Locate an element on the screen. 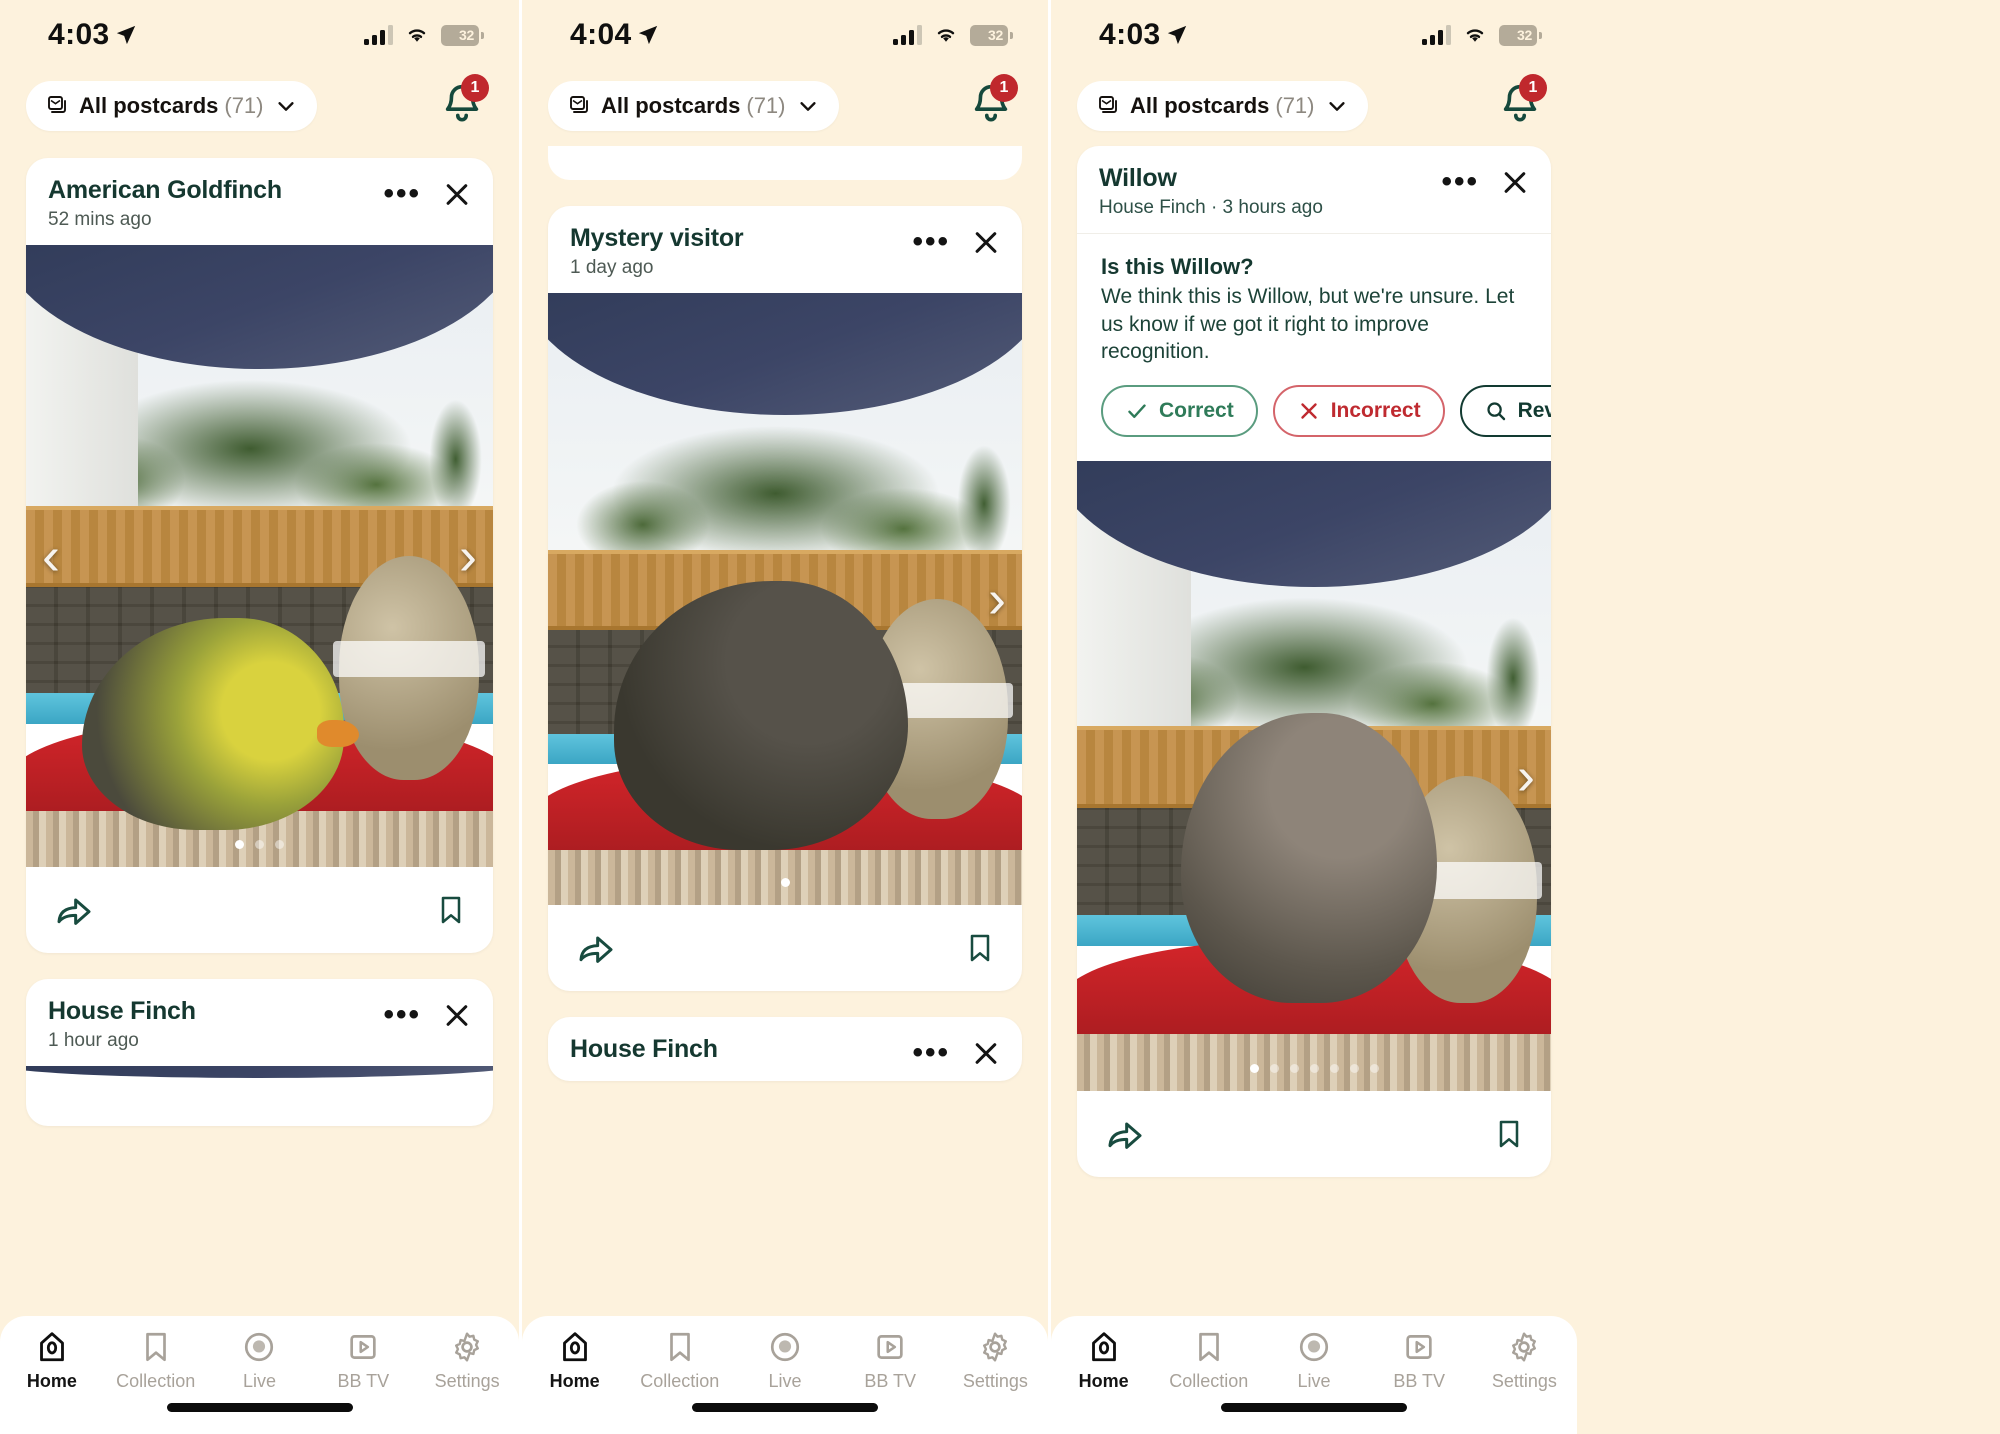  correct-button: Correct is located at coordinates (1179, 411).